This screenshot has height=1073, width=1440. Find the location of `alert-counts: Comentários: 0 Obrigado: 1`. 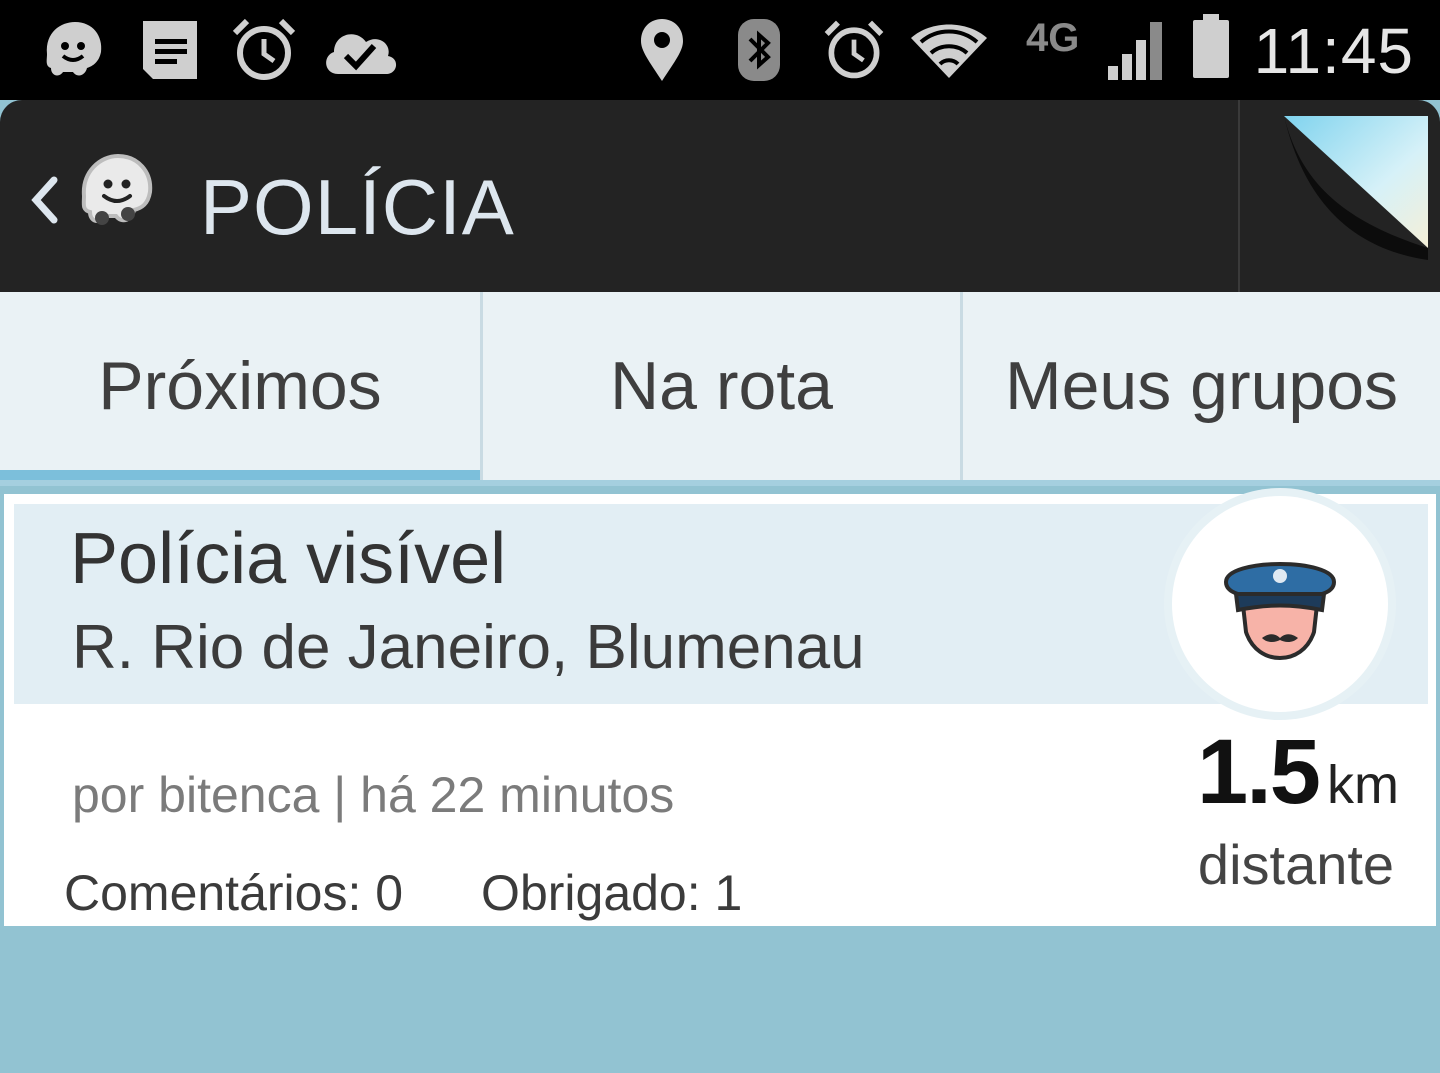

alert-counts: Comentários: 0 Obrigado: 1 is located at coordinates (403, 893).